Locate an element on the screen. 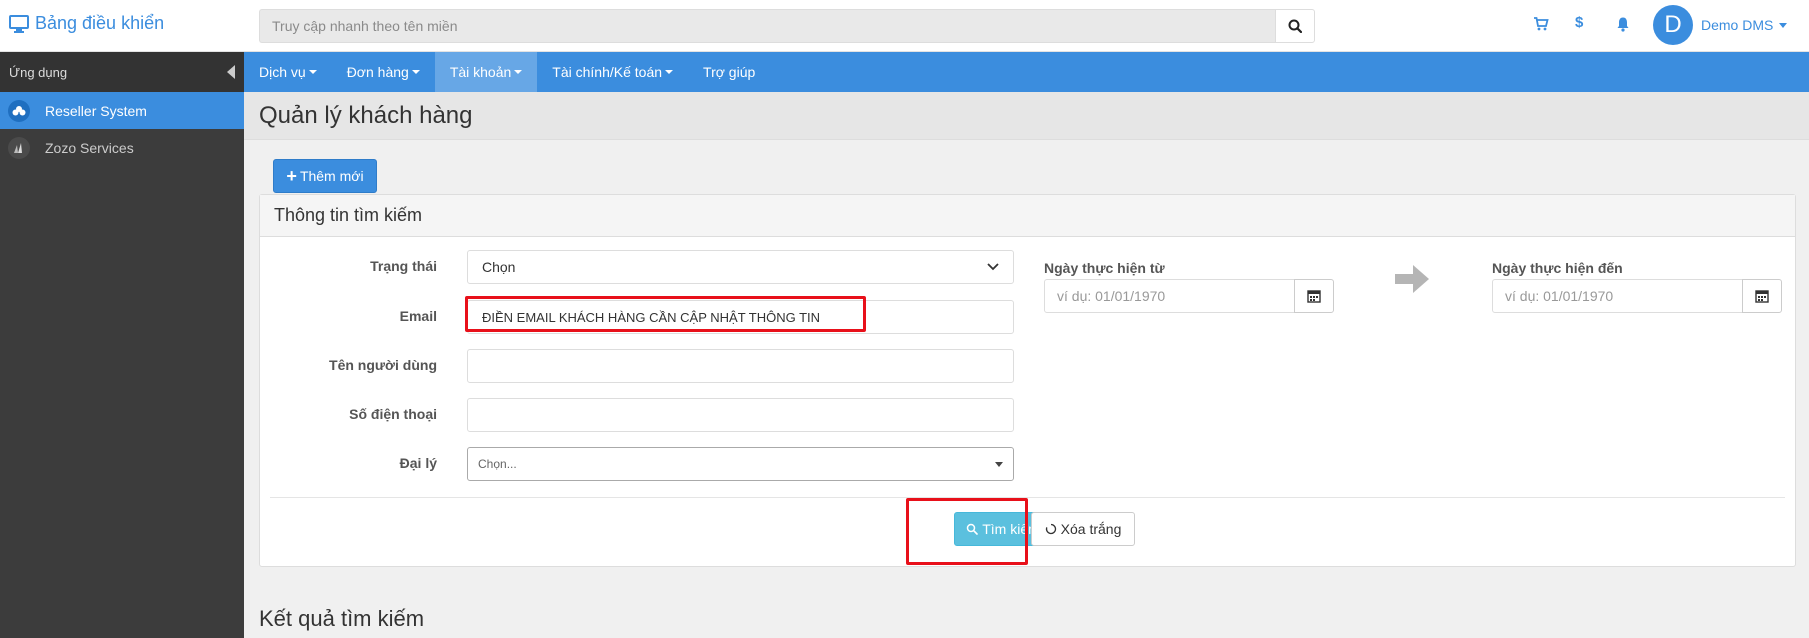 This screenshot has width=1809, height=638. top-bar: Bảng điều khiển $ D Demo DMS is located at coordinates (904, 26).